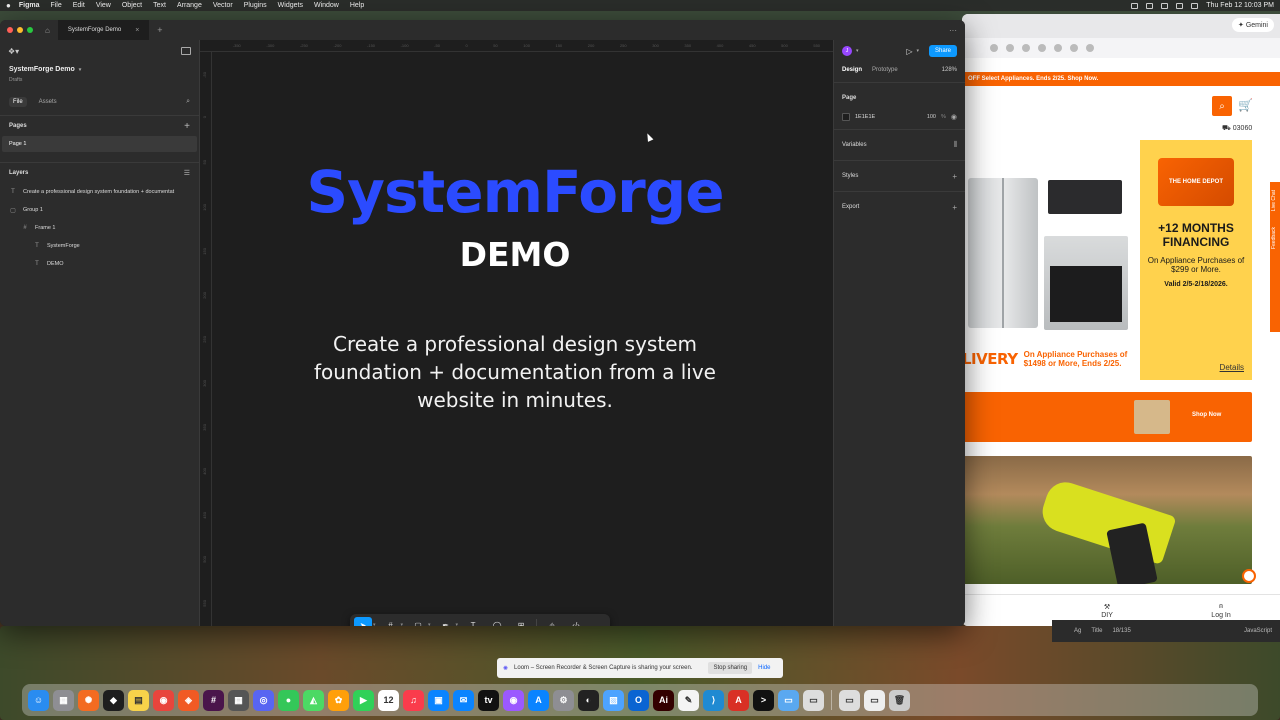  I want to click on help-chat-icon, so click(1249, 576).